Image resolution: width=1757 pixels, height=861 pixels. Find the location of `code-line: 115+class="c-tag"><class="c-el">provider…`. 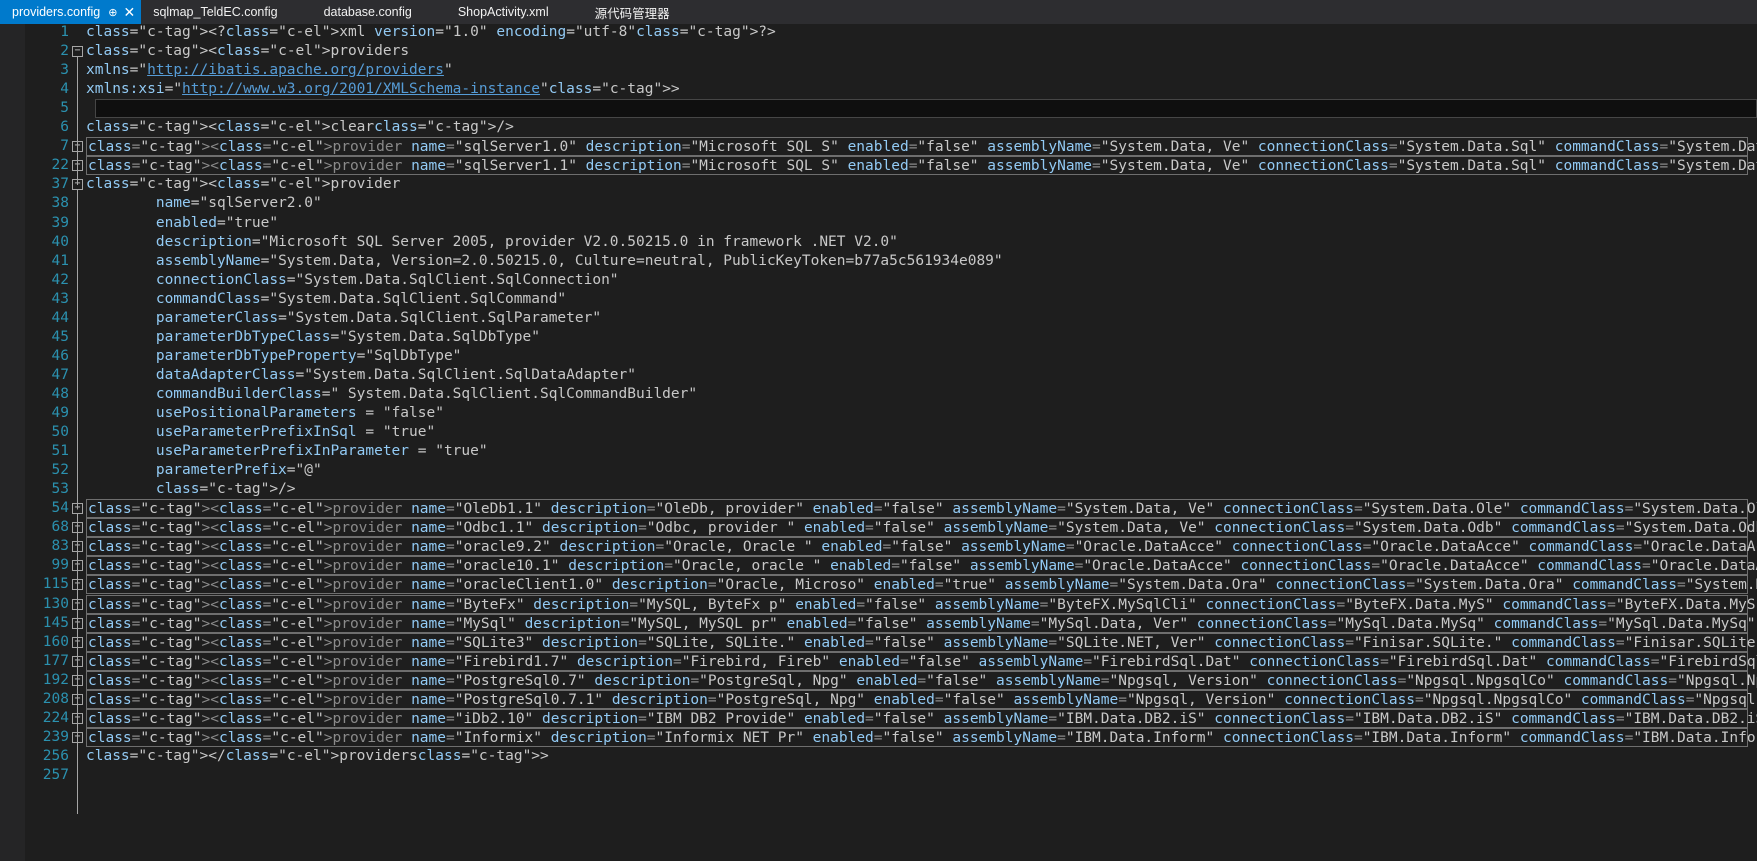

code-line: 115+class="c-tag"><class="c-el">provider… is located at coordinates (878, 584).